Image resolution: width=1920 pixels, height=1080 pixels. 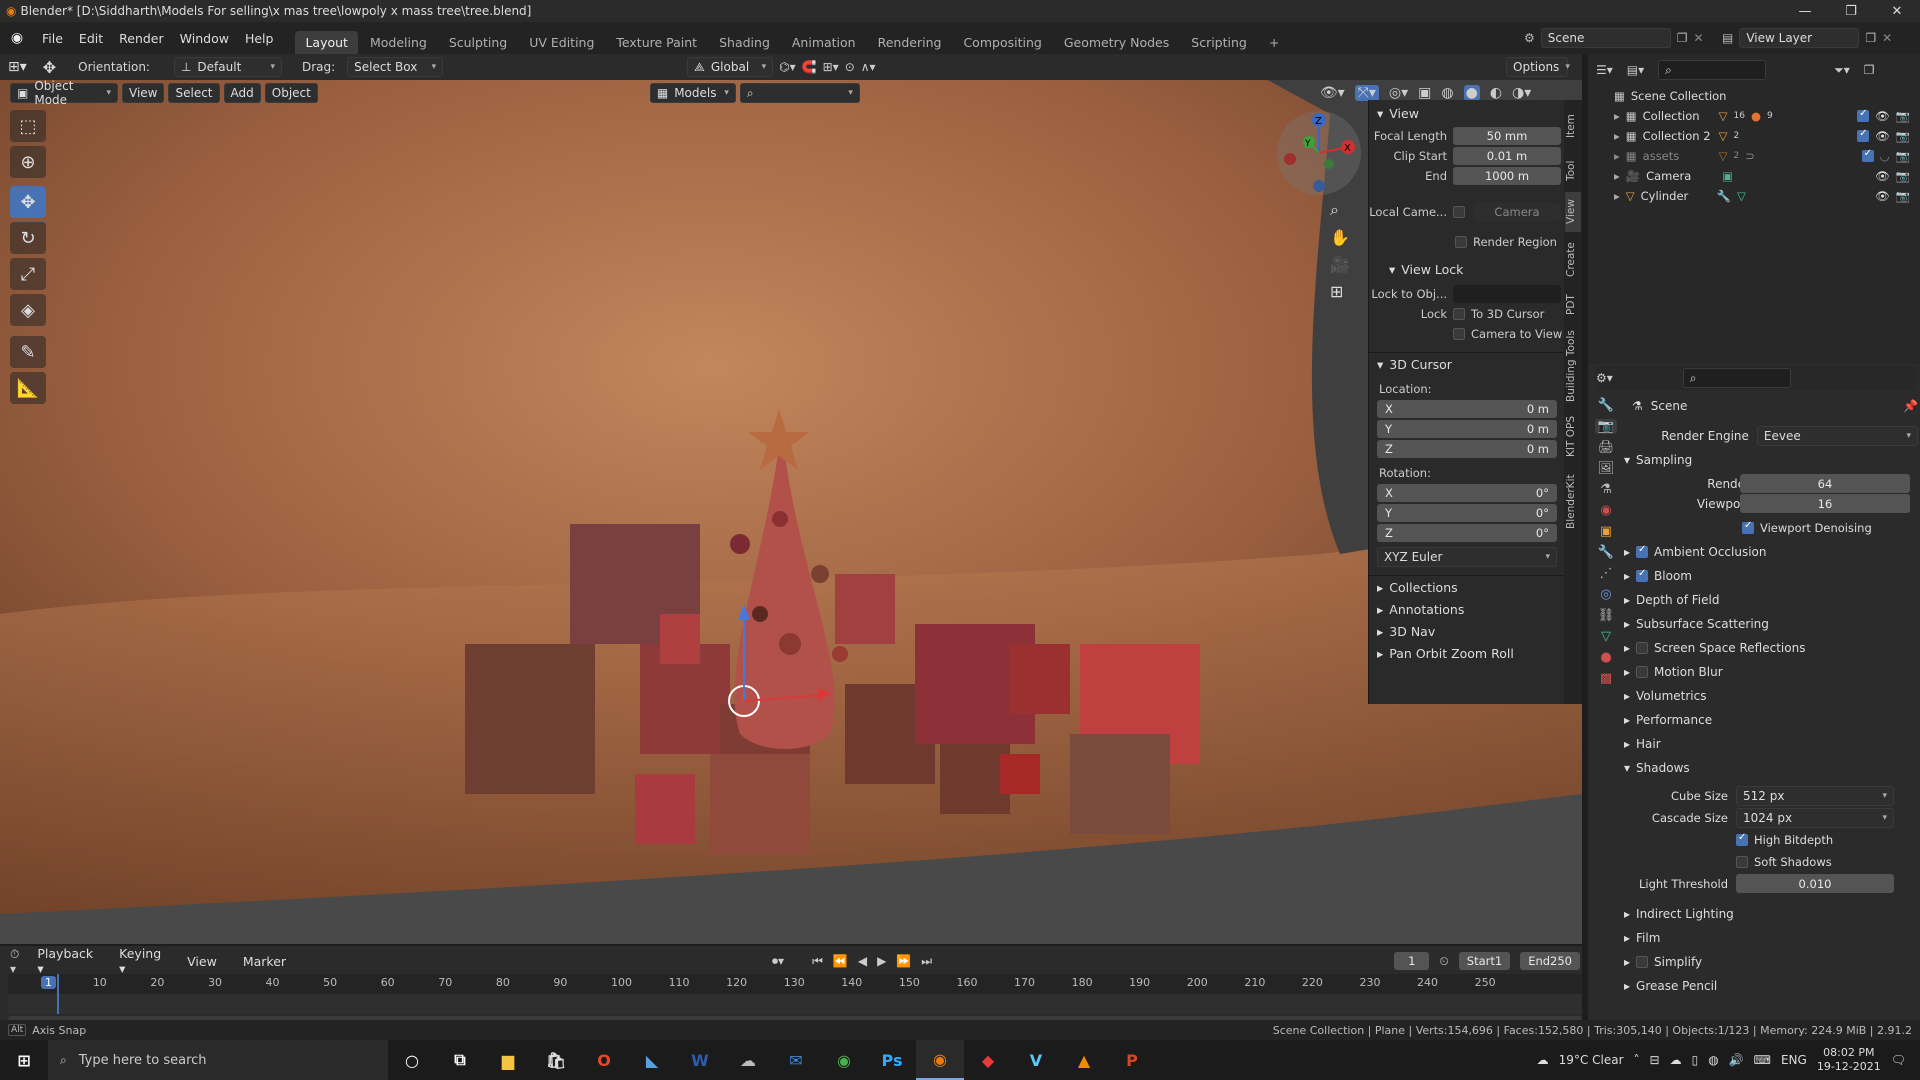 What do you see at coordinates (1467, 557) in the screenshot?
I see `rotation-mode-dropdown: XYZ Euler ▾` at bounding box center [1467, 557].